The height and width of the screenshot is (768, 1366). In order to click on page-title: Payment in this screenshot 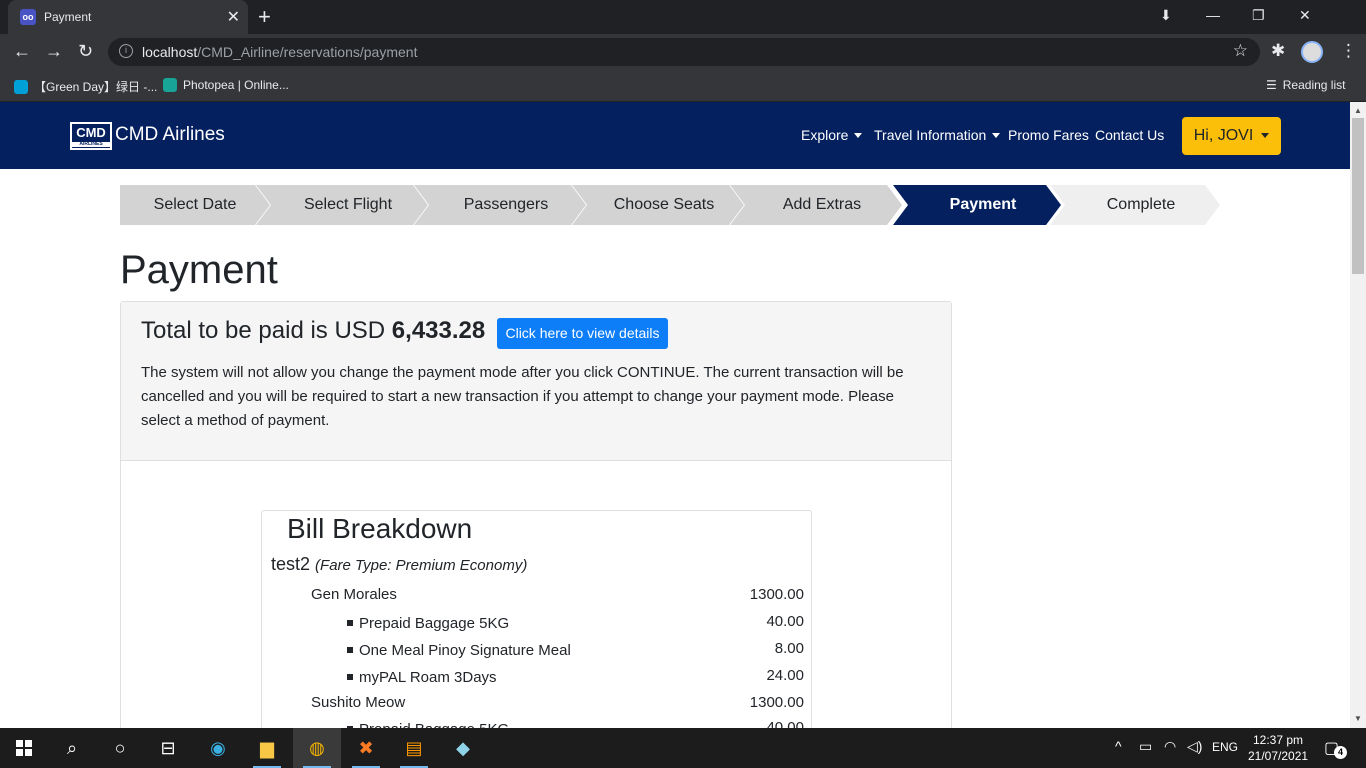, I will do `click(199, 270)`.